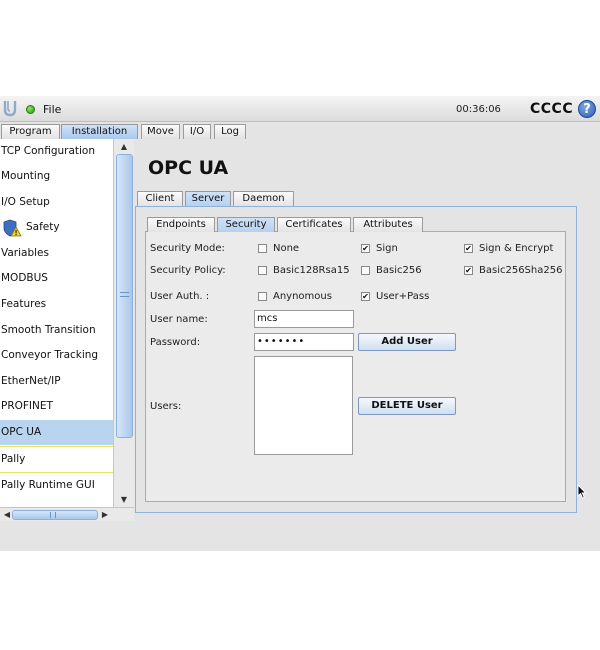  Describe the element at coordinates (30, 131) in the screenshot. I see `tab-program: Program` at that location.